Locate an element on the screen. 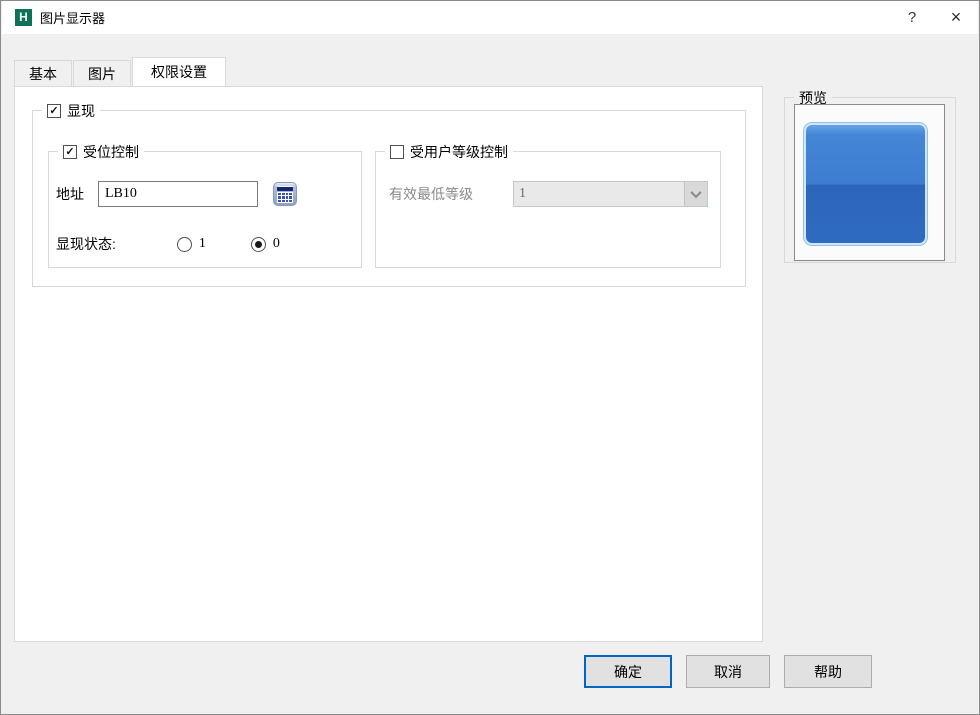 The image size is (980, 715). address-keypad-button is located at coordinates (285, 194).